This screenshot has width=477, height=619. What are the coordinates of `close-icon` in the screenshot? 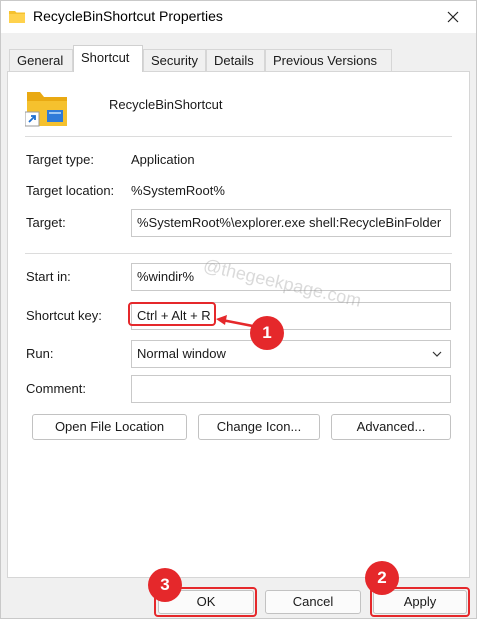 It's located at (453, 17).